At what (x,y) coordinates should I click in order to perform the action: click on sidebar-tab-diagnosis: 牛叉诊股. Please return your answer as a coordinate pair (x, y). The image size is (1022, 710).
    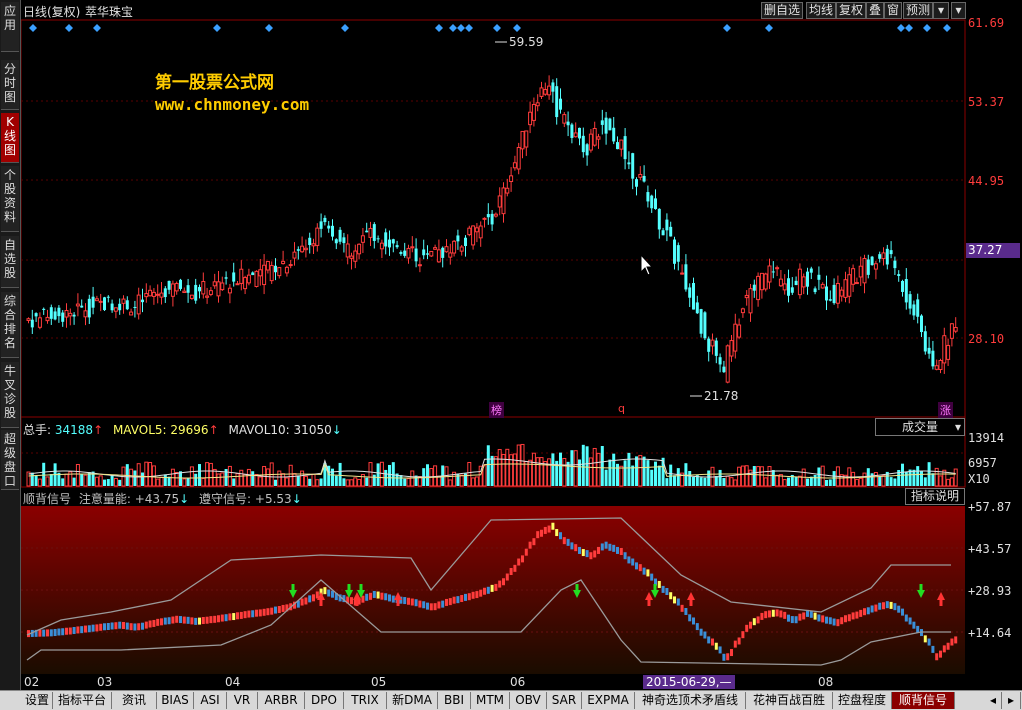
    Looking at the image, I should click on (10, 395).